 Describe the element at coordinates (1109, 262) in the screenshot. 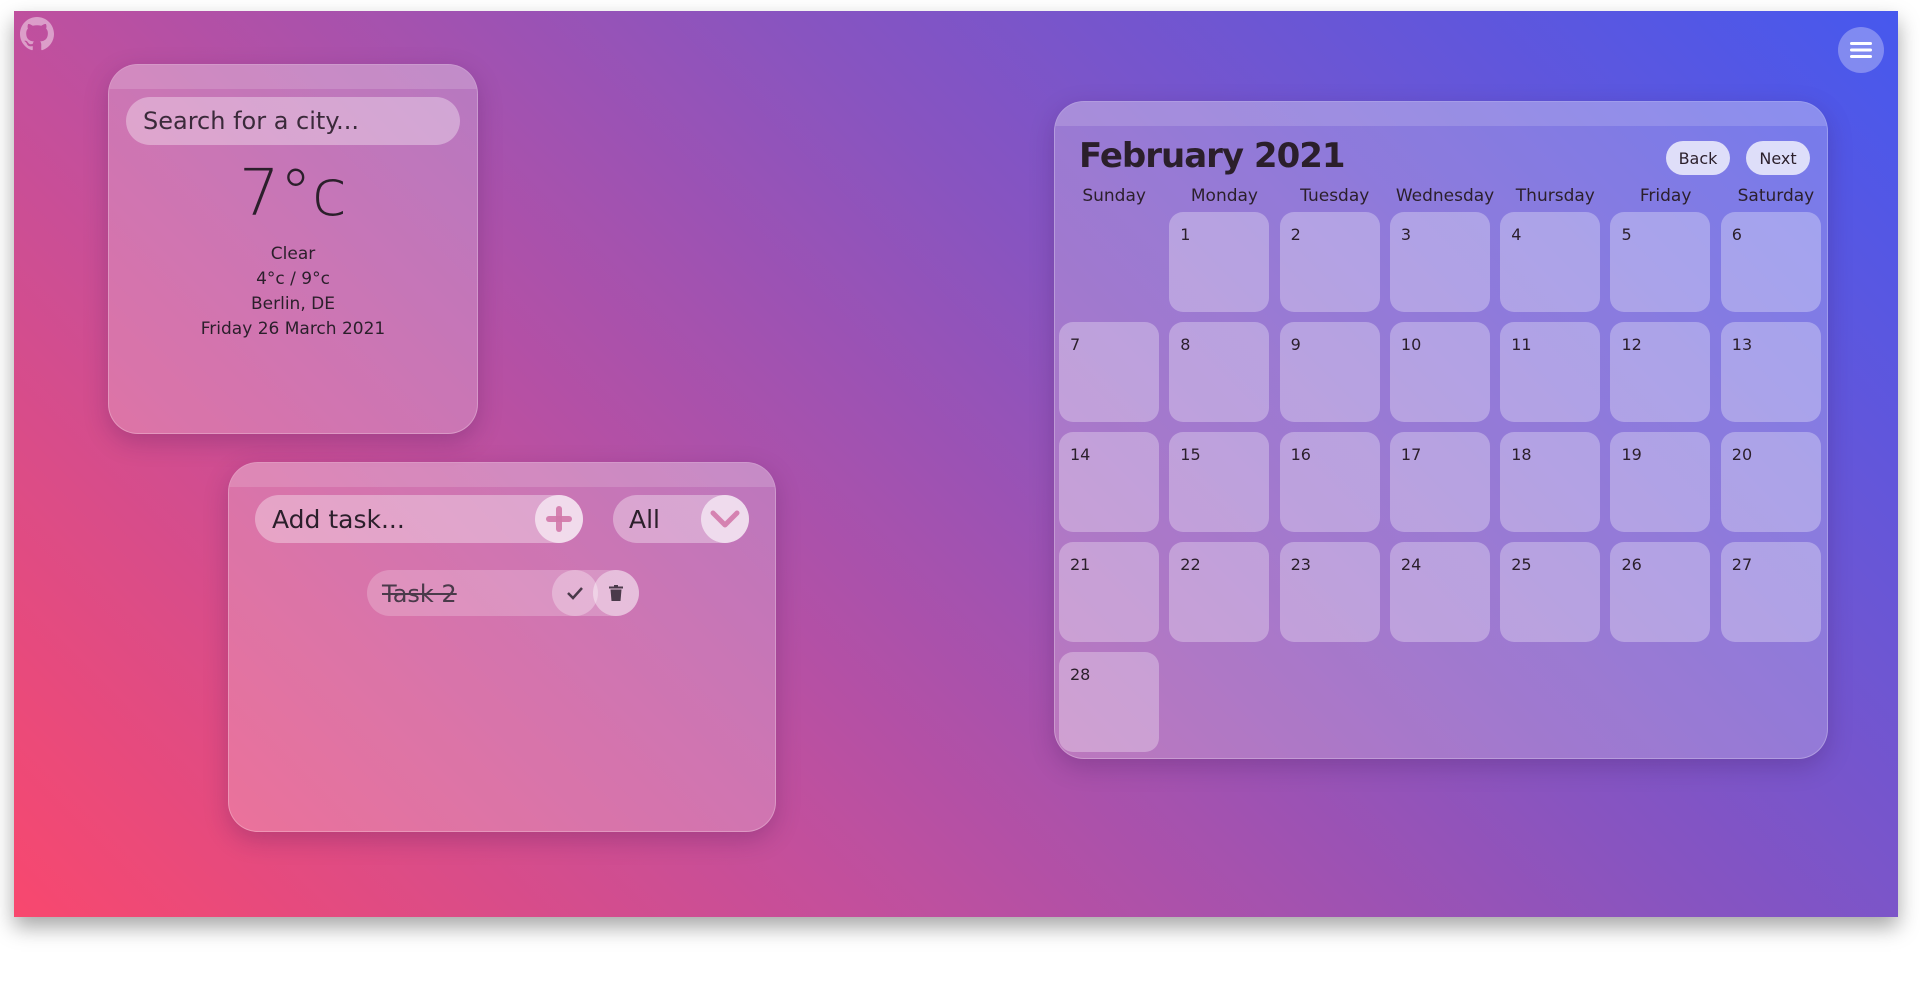

I see `calendar-day-empty` at that location.